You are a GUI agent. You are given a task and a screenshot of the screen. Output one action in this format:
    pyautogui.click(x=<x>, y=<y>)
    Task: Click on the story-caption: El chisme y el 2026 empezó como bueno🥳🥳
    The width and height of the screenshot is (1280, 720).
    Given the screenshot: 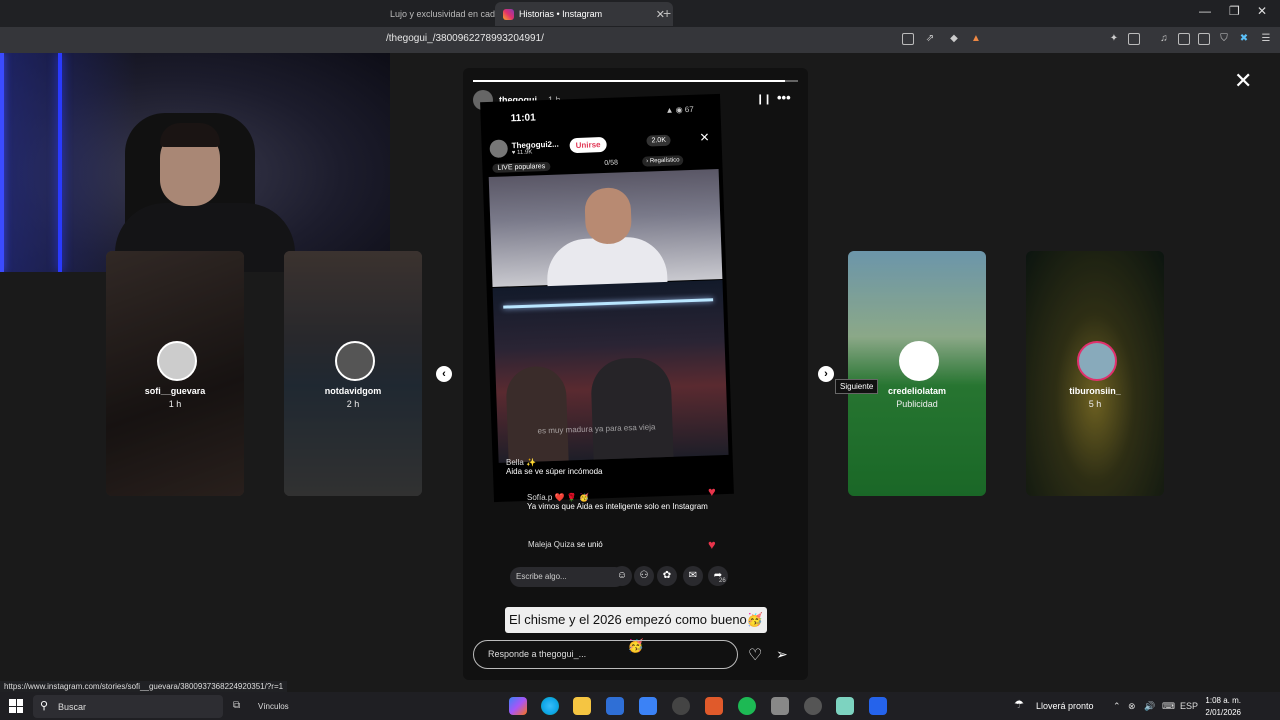 What is the action you would take?
    pyautogui.click(x=636, y=630)
    